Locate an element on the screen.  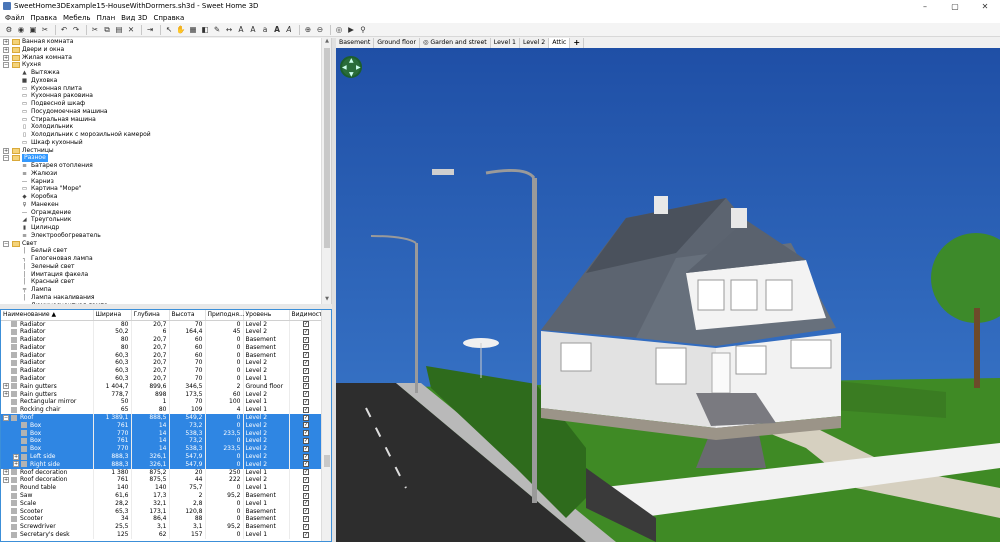
add-level-tab: + is located at coordinates (577, 43).